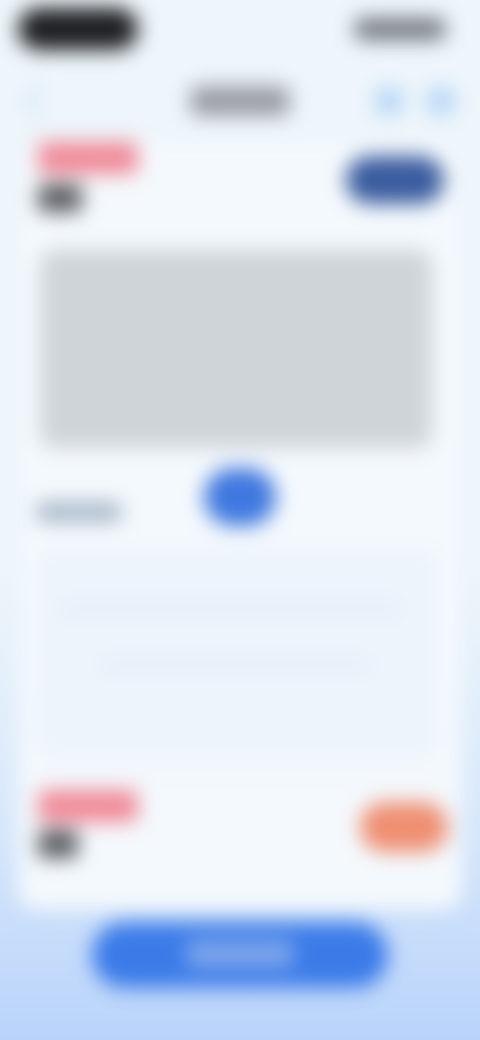  Describe the element at coordinates (79, 512) in the screenshot. I see `section-label` at that location.